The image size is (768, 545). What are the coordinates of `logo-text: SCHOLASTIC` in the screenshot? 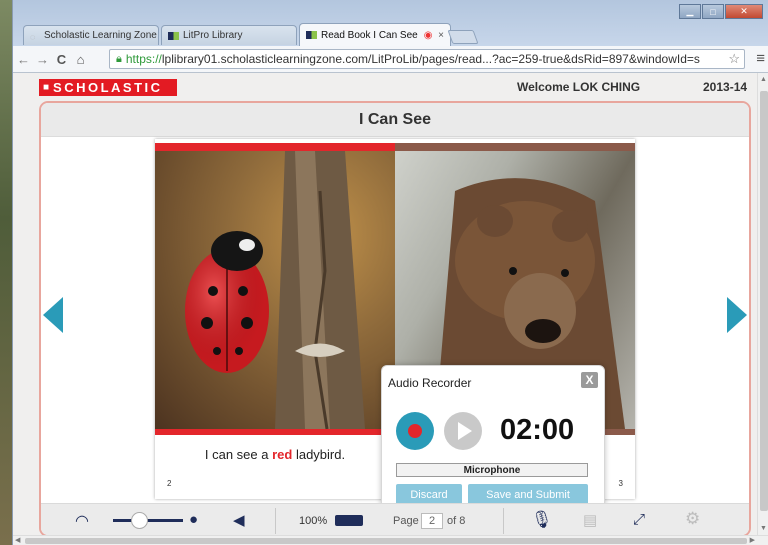 It's located at (108, 87).